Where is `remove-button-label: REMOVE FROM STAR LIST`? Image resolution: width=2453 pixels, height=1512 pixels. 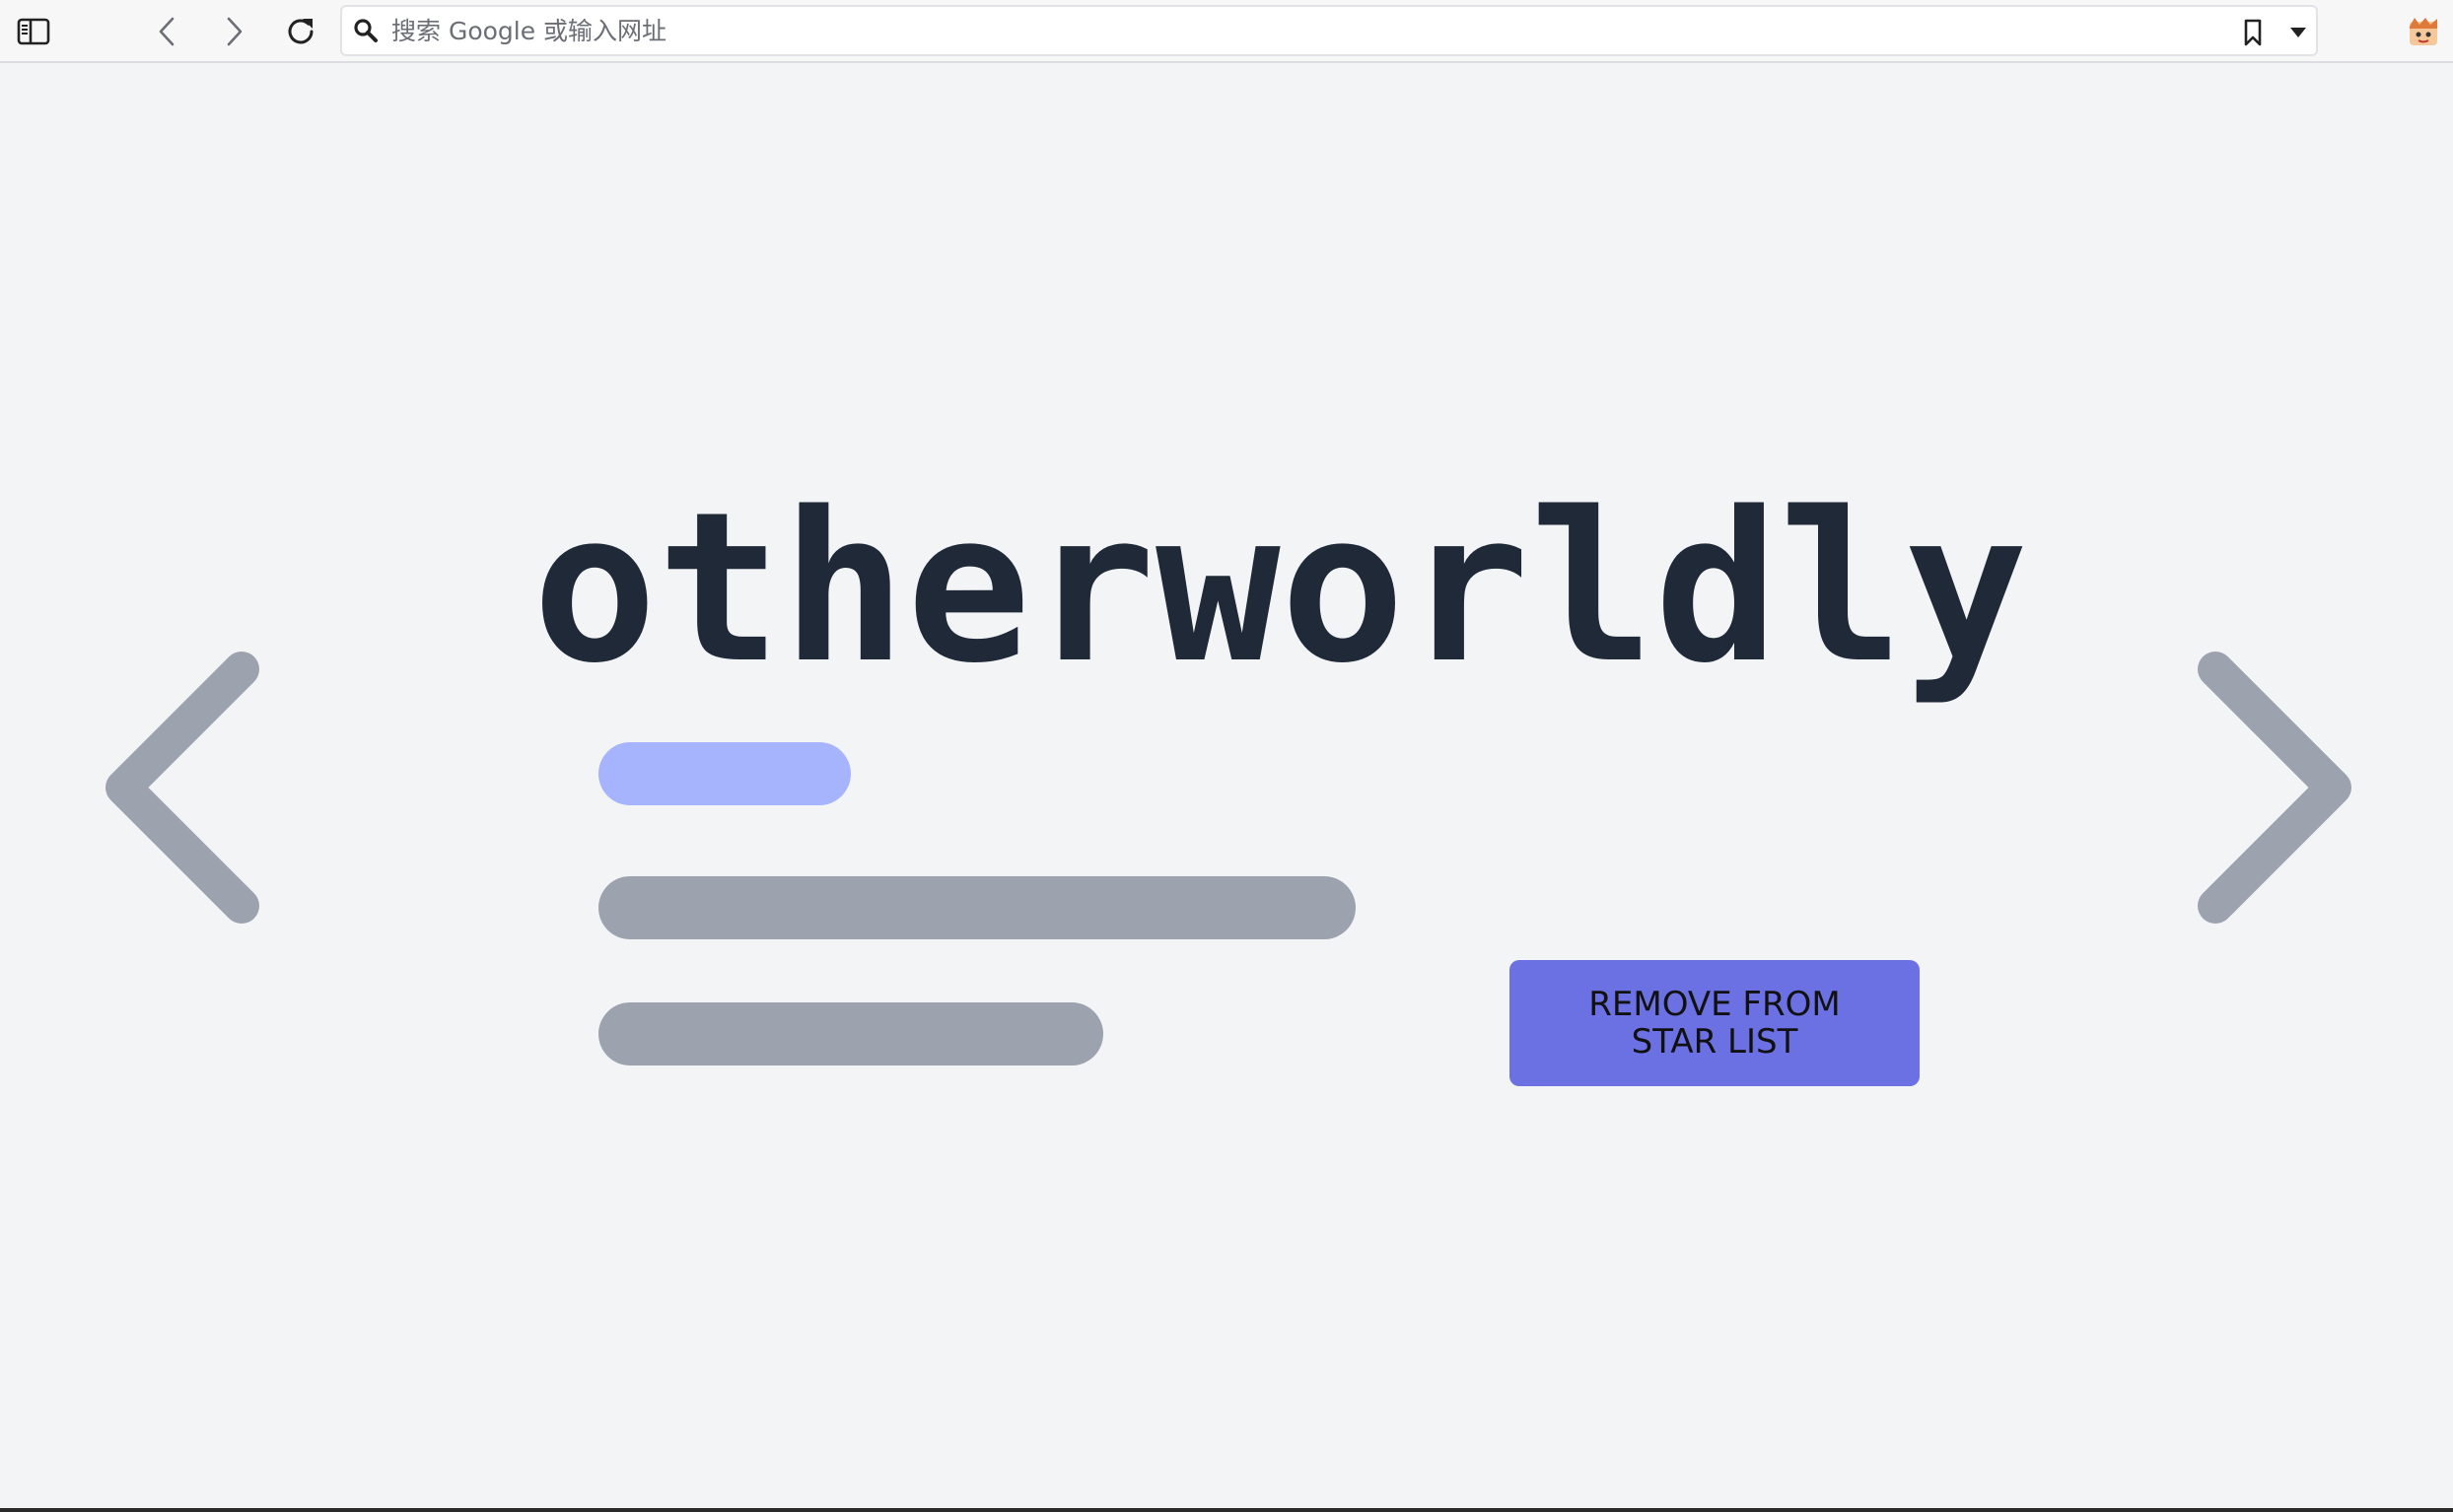
remove-button-label: REMOVE FROM STAR LIST is located at coordinates (1714, 1024).